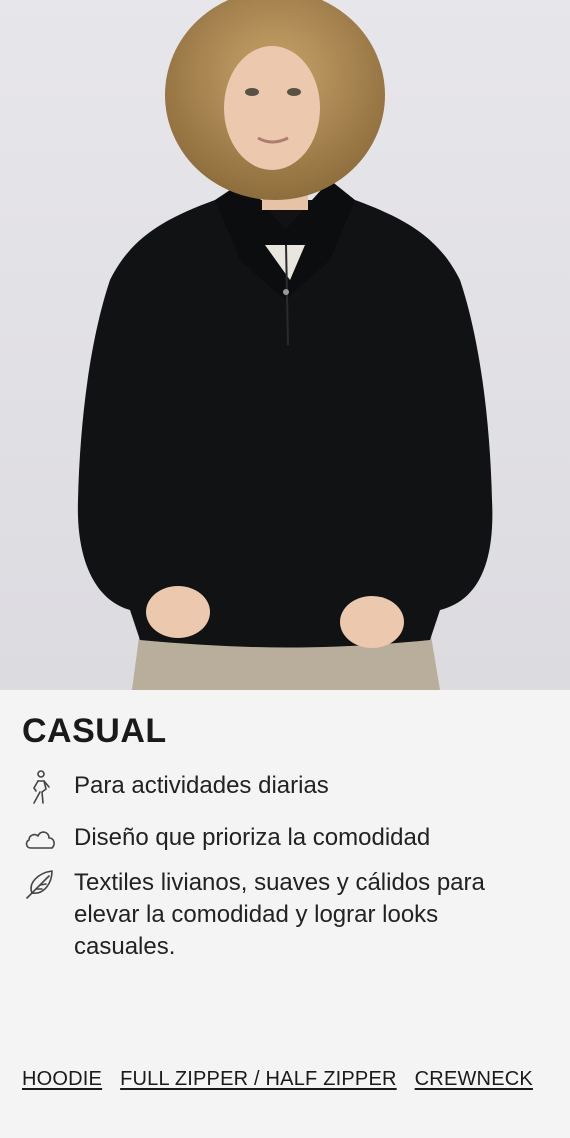  Describe the element at coordinates (258, 1079) in the screenshot. I see `link-full-half-zipper: FULL ZIPPER / HALF ZIPPER` at that location.